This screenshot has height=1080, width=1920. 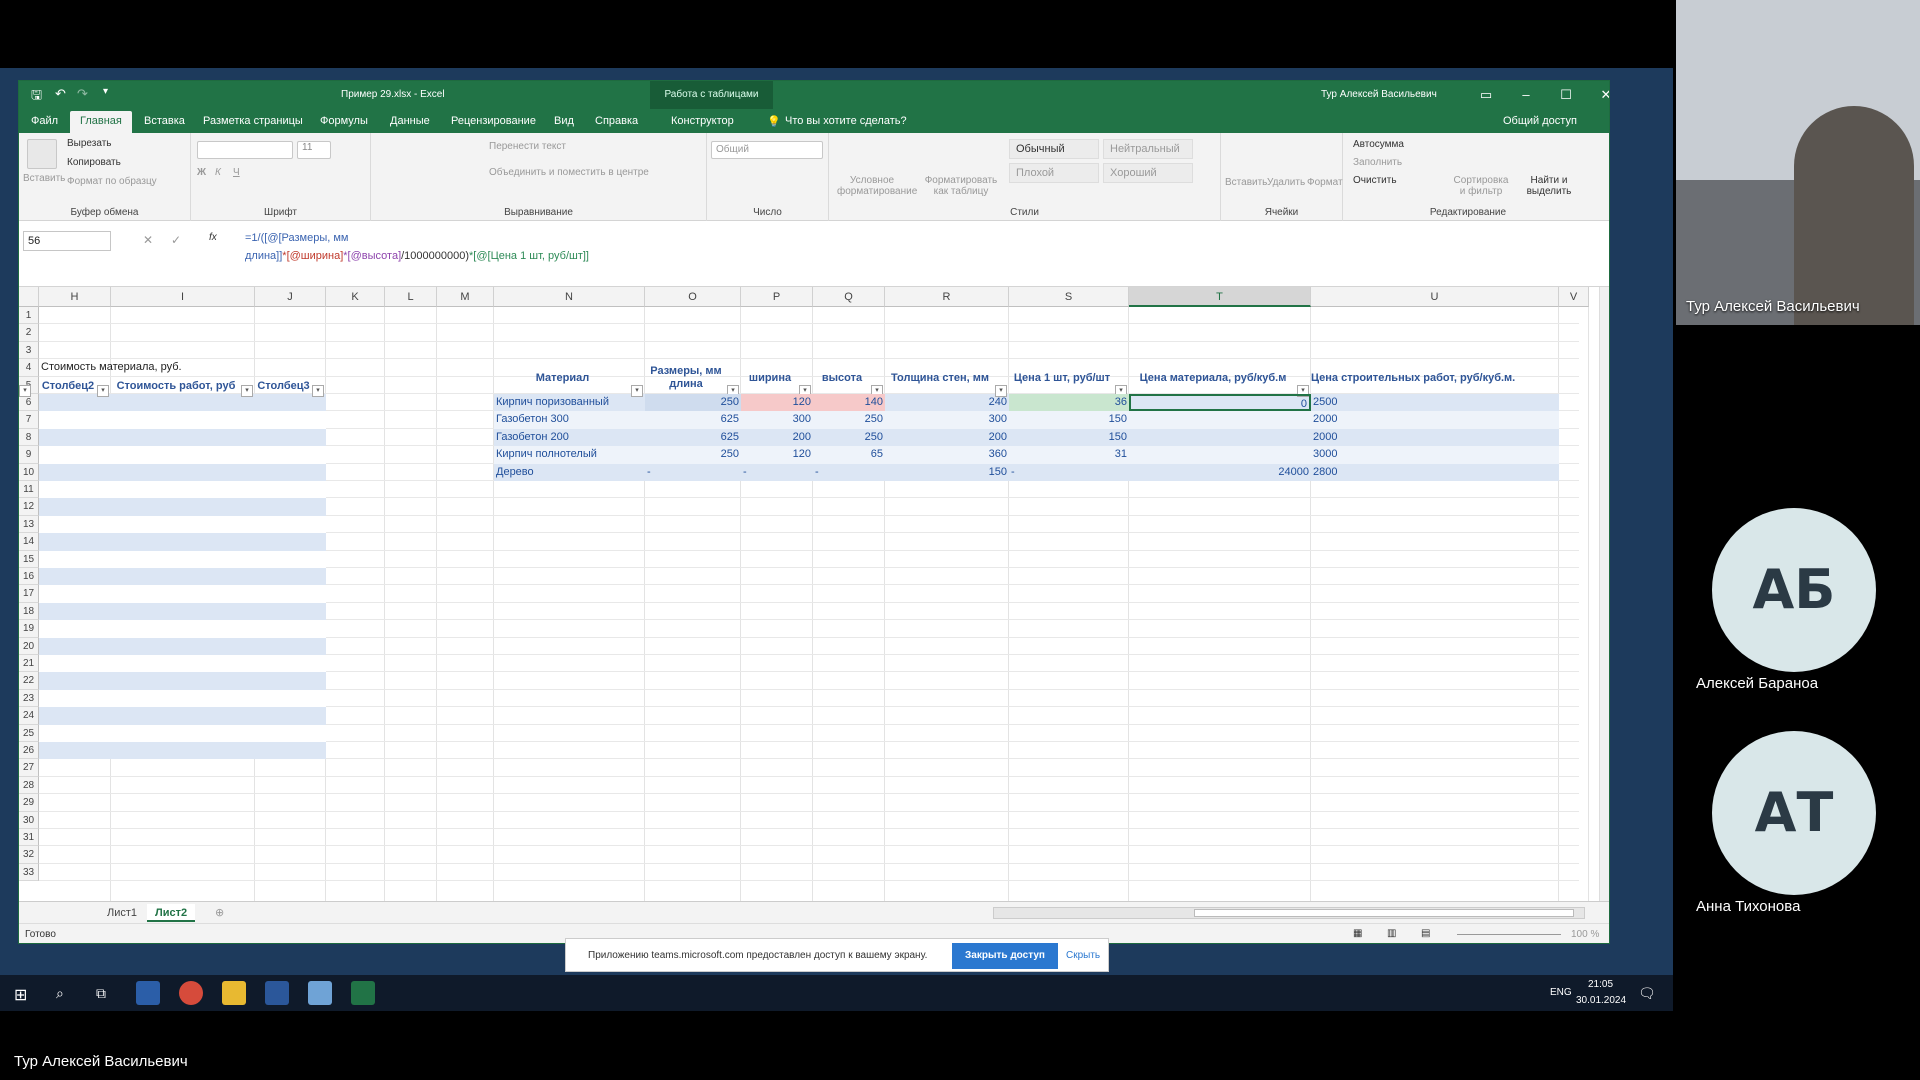 I want to click on minimize-button: –, so click(x=1526, y=95).